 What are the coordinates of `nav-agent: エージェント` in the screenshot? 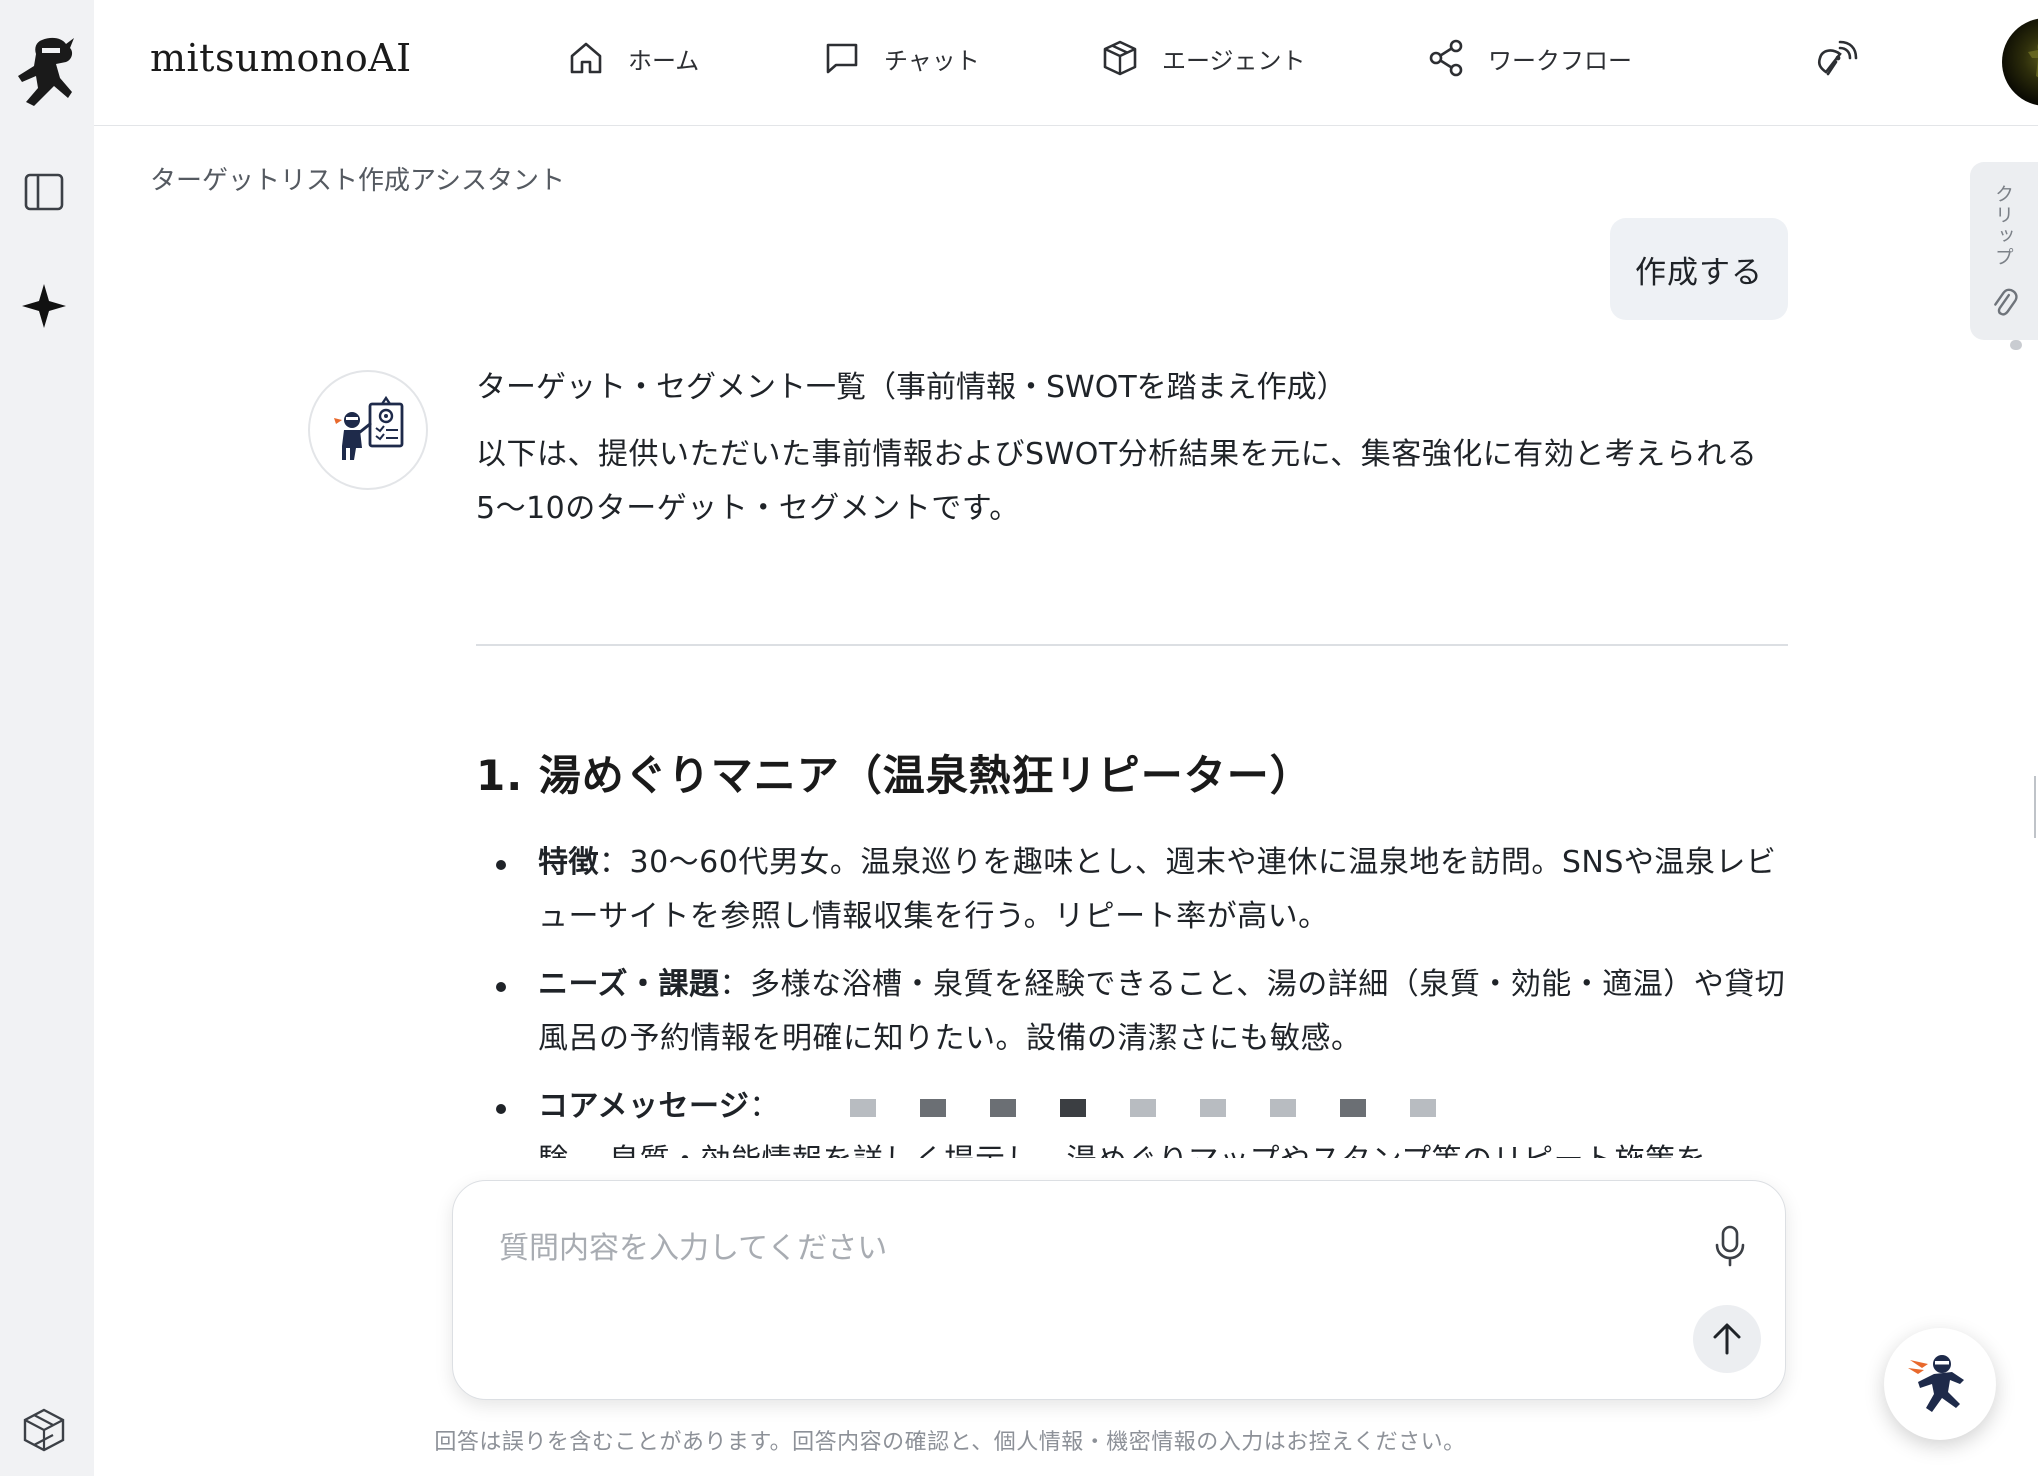 It's located at (1203, 58).